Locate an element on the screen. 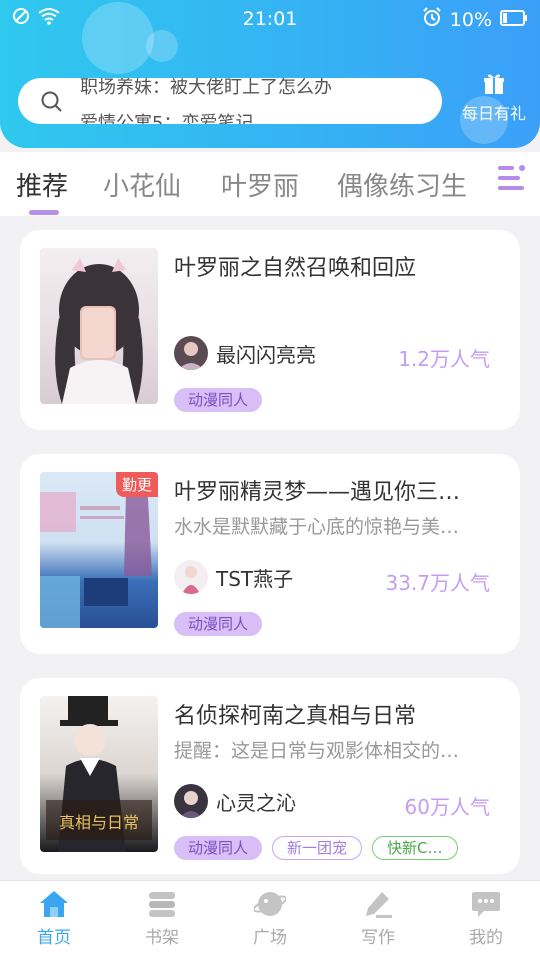 Image resolution: width=540 pixels, height=961 pixels. nav-label: 书架 is located at coordinates (162, 938).